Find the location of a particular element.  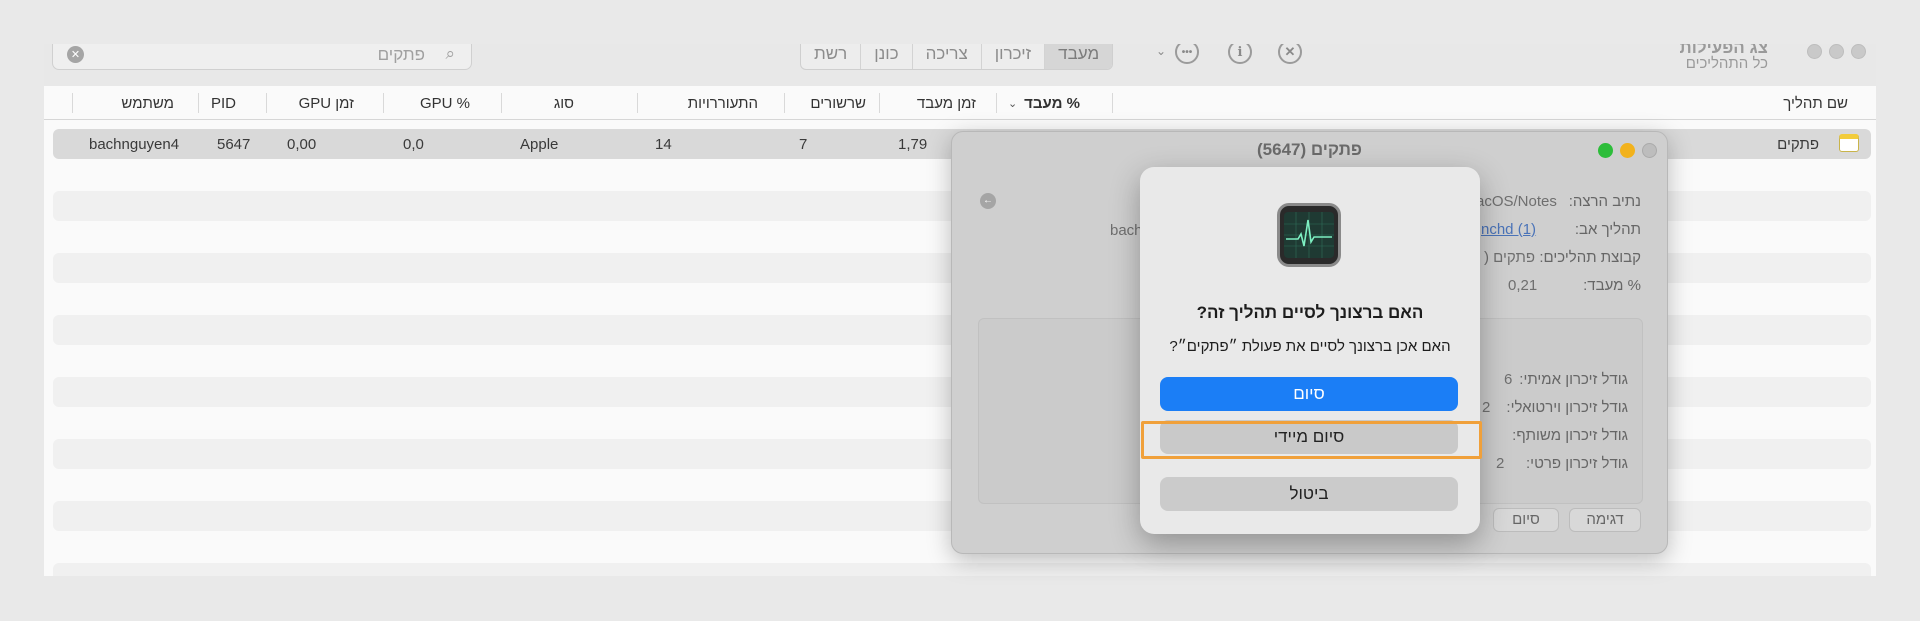

mem-label-private: גודל זיכרון פרטי: is located at coordinates (1577, 463).